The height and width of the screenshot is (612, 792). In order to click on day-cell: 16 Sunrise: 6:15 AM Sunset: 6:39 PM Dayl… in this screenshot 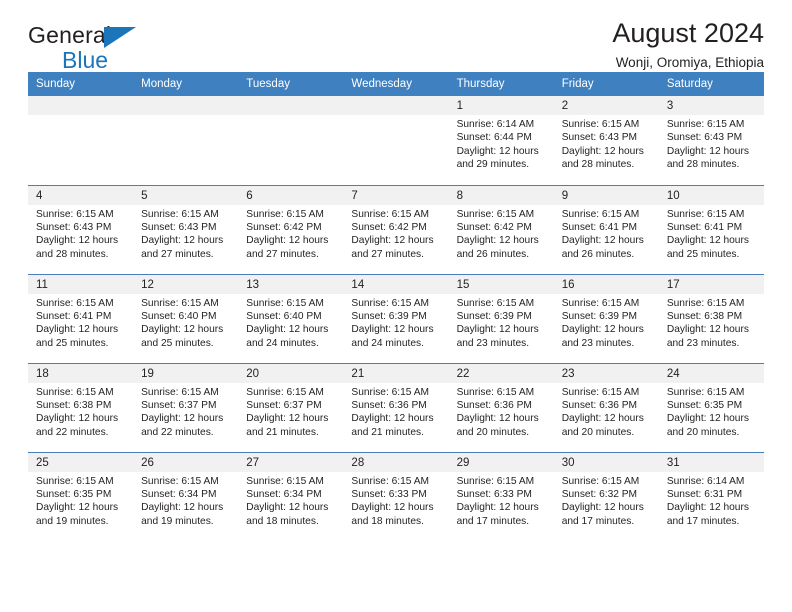, I will do `click(606, 318)`.